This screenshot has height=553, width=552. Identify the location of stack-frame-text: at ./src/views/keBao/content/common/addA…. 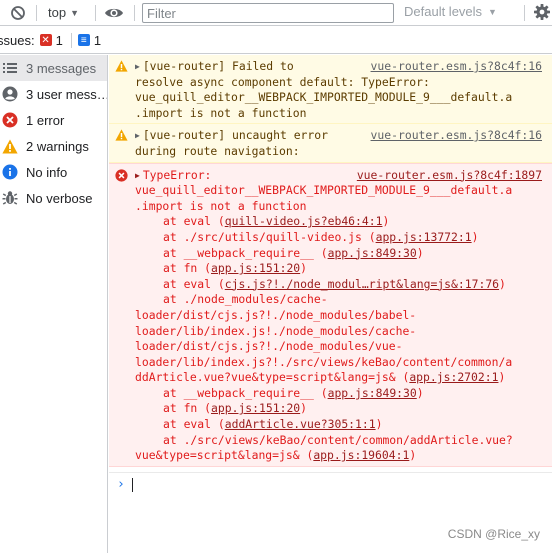
(338, 439).